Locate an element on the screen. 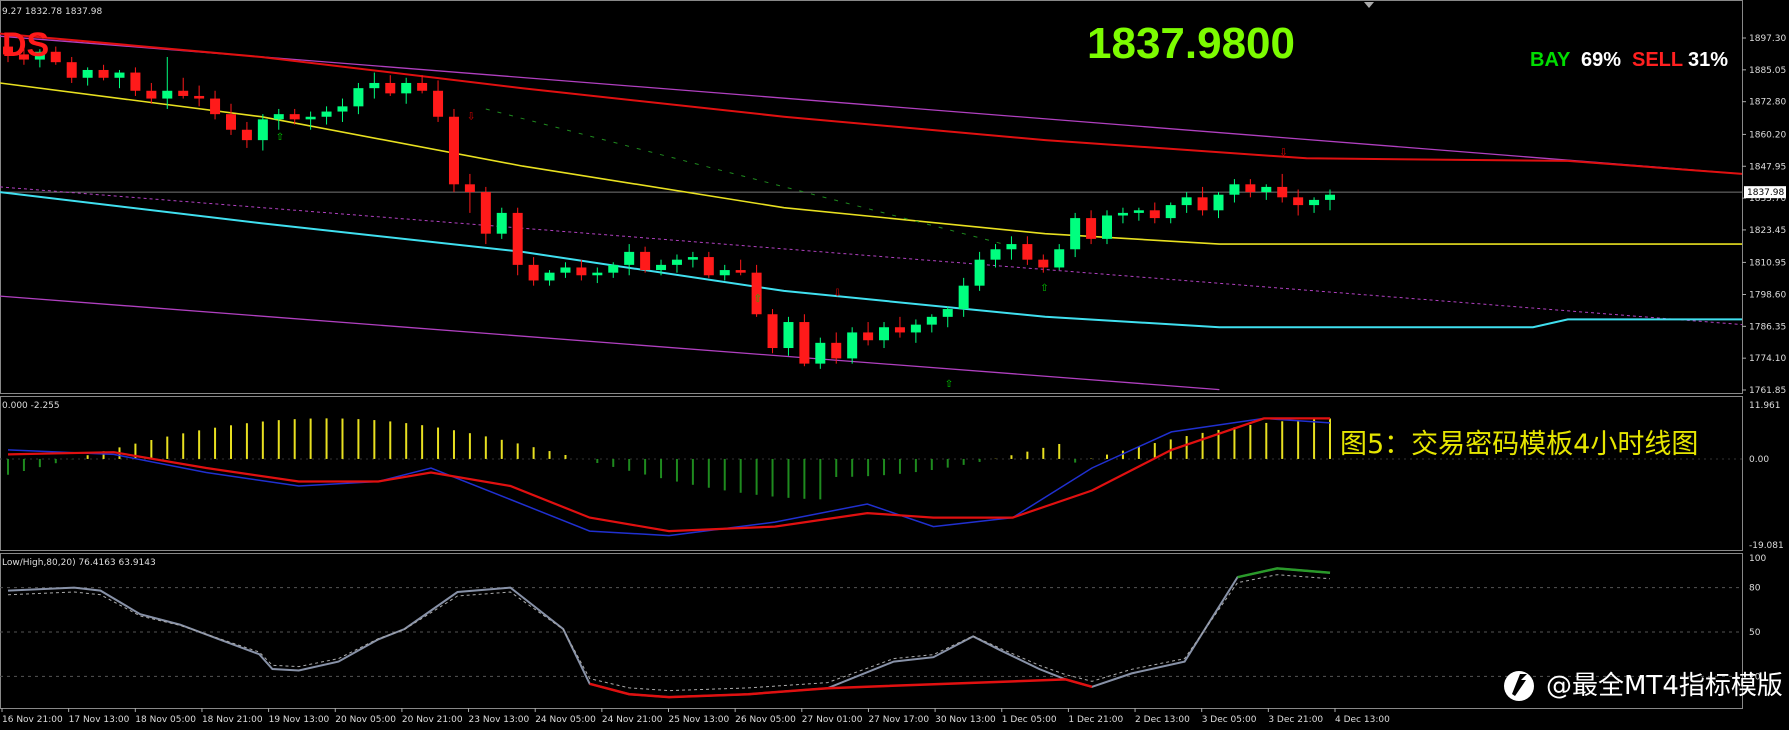 This screenshot has height=730, width=1789. time-tick-label: 3 Dec 21:00 is located at coordinates (1295, 720).